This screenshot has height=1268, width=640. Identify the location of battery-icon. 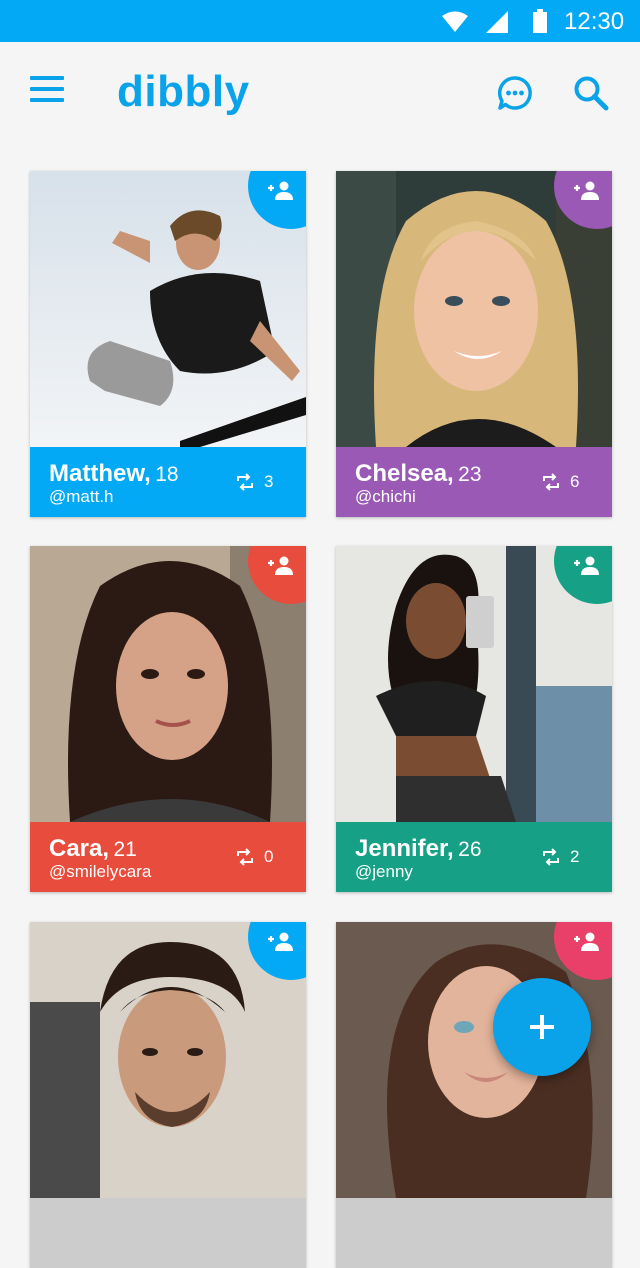
(540, 21).